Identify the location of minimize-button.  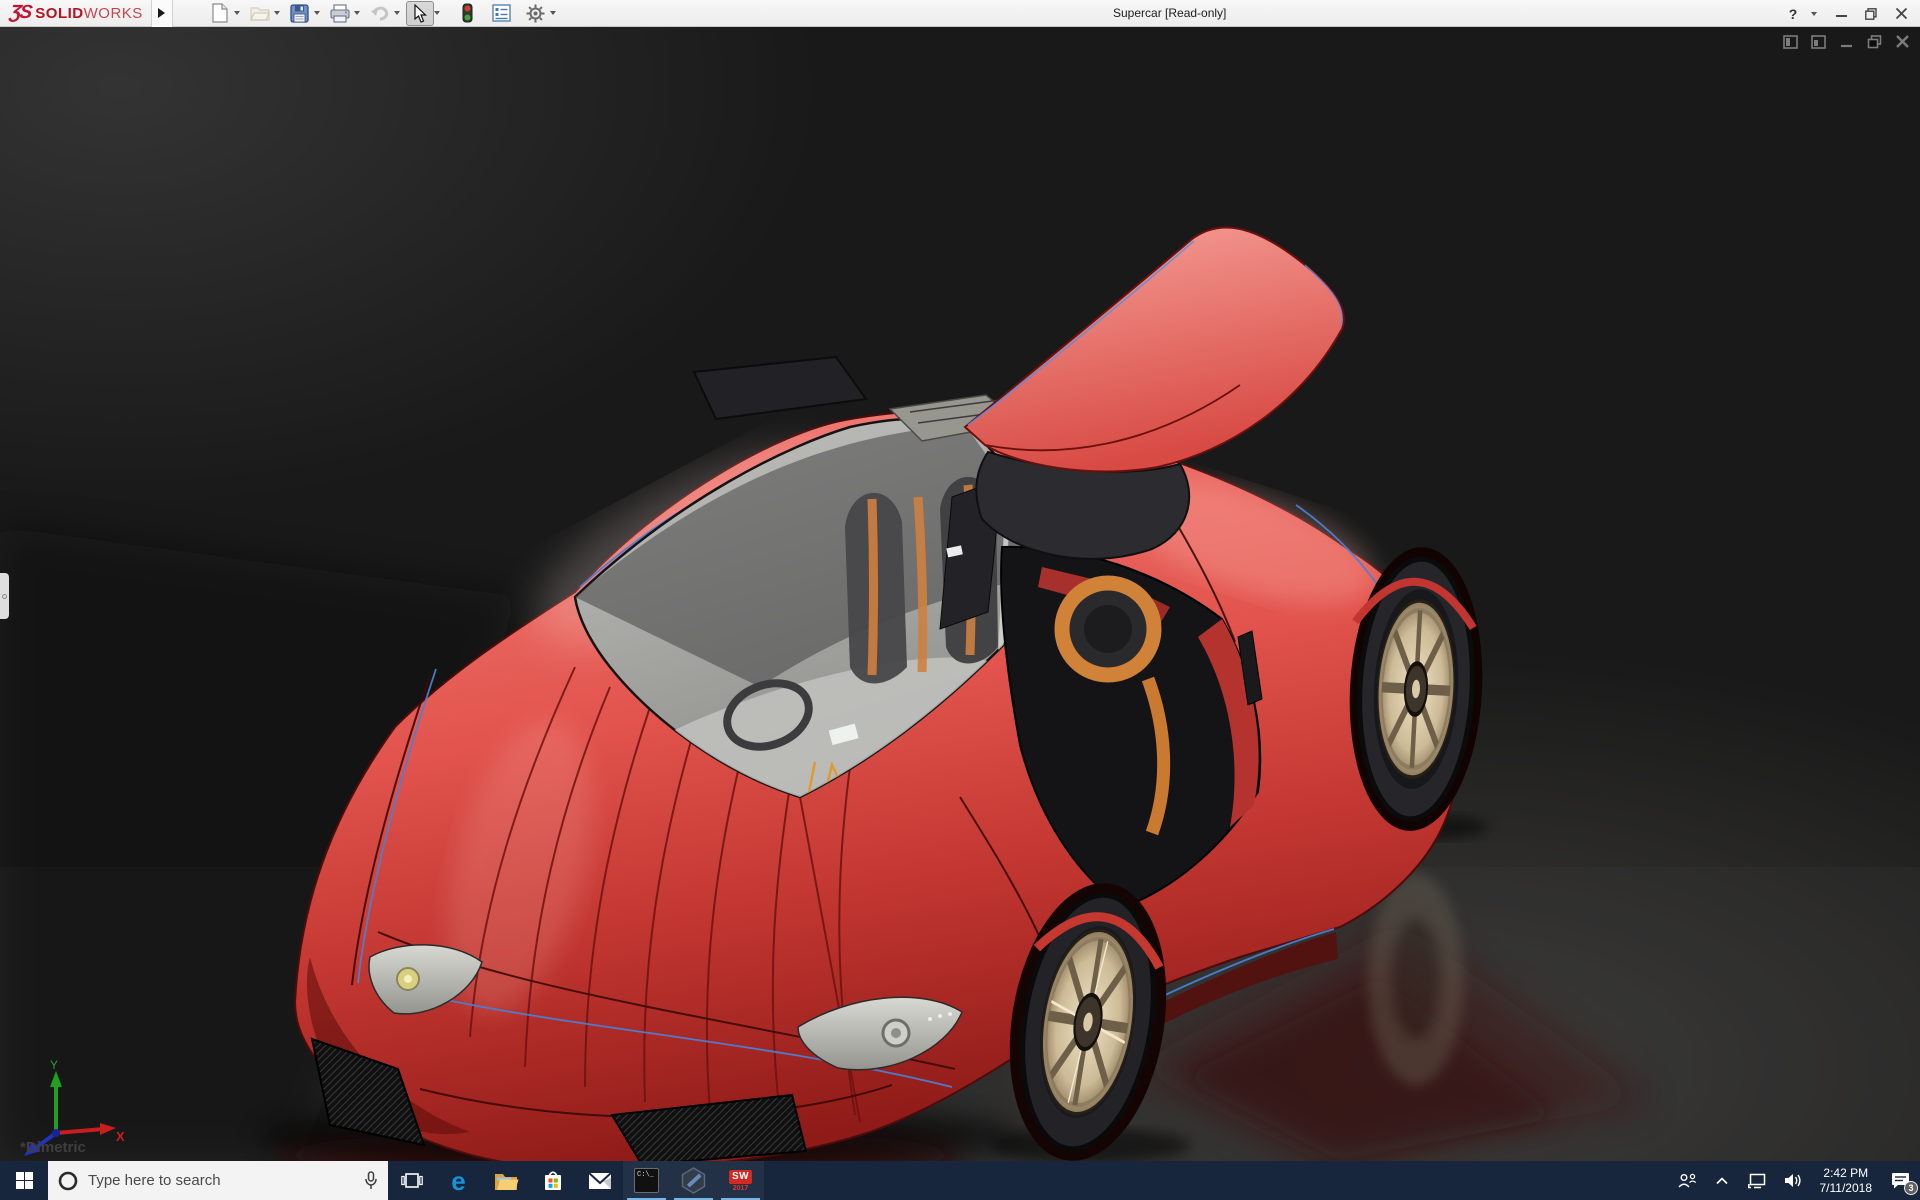
(1841, 13).